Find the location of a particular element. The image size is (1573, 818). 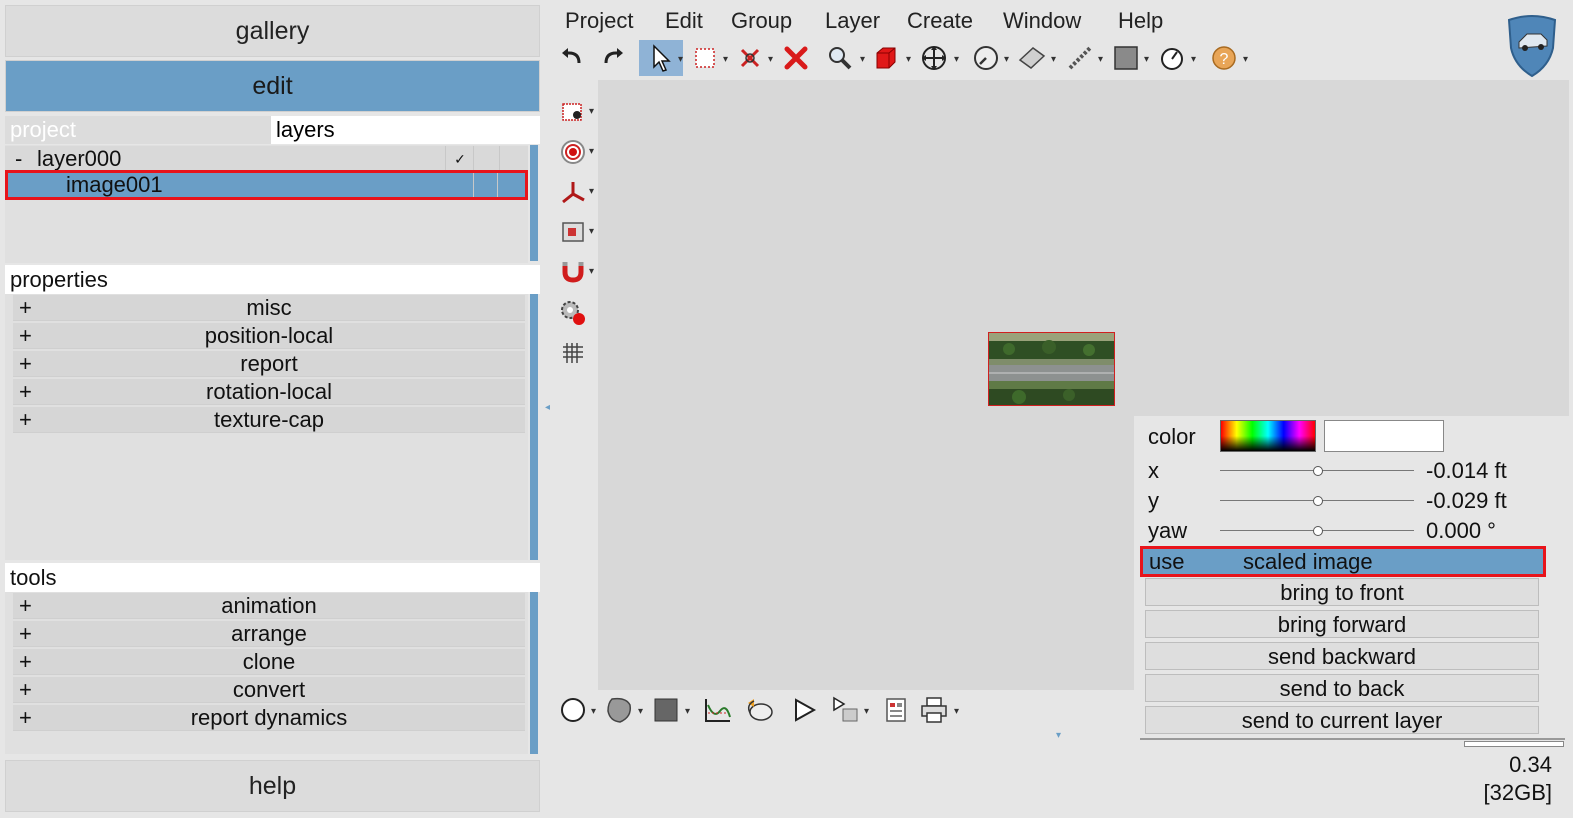

menu-create: Create is located at coordinates (940, 21).